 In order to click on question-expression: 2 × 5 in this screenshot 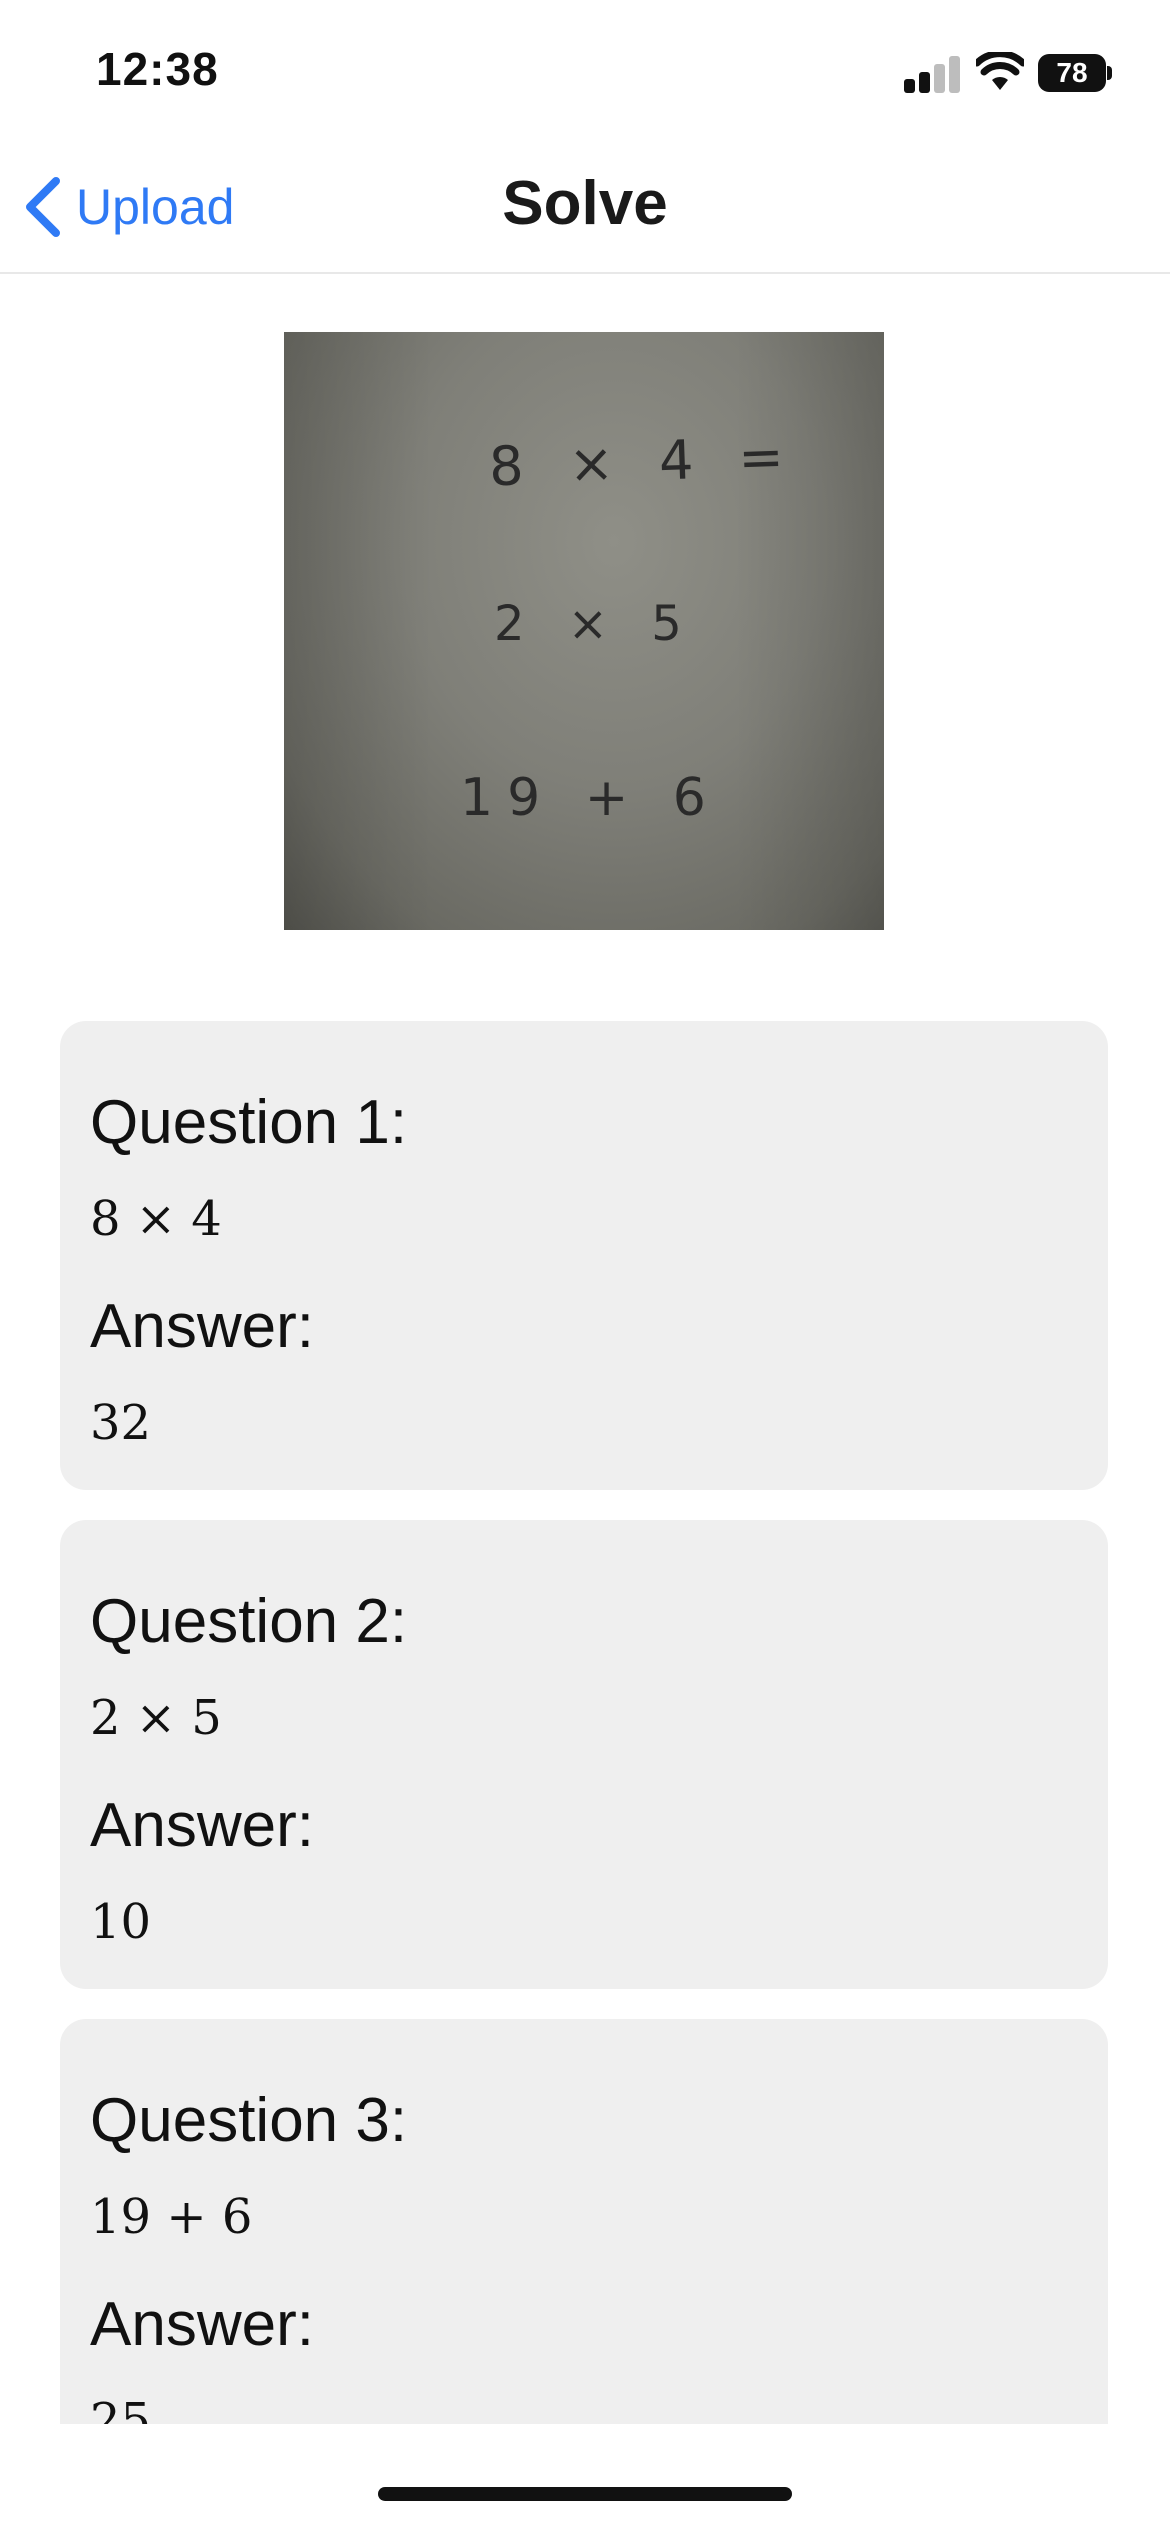, I will do `click(156, 1718)`.